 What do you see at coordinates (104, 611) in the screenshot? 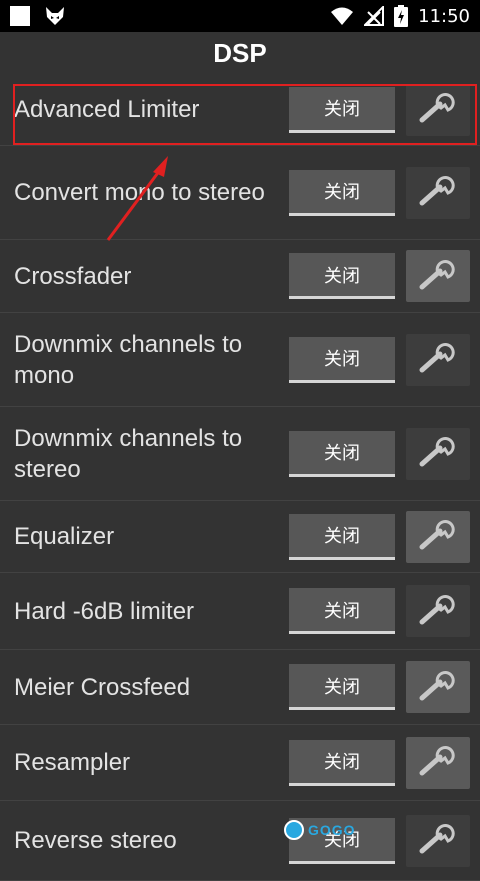
I see `dsp-row-label: Hard -6dB limiter` at bounding box center [104, 611].